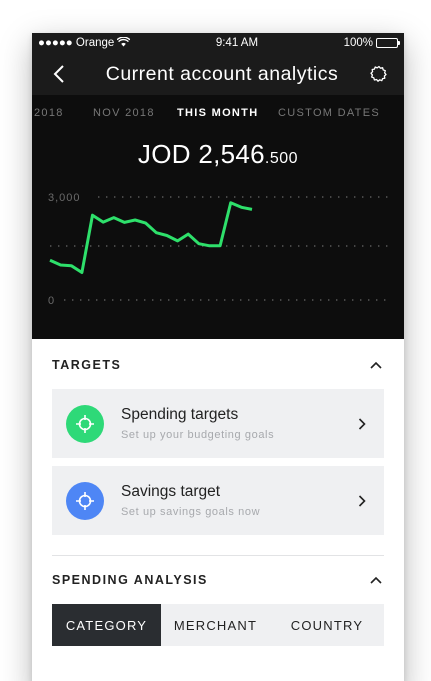 This screenshot has width=431, height=681. Describe the element at coordinates (198, 435) in the screenshot. I see `spending-targets-subtitle: Set up your budgeting goals` at that location.